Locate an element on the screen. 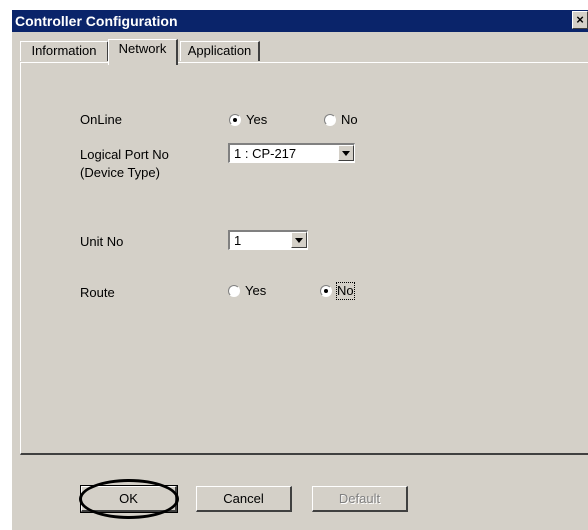 This screenshot has width=588, height=530. close-icon: × is located at coordinates (580, 19).